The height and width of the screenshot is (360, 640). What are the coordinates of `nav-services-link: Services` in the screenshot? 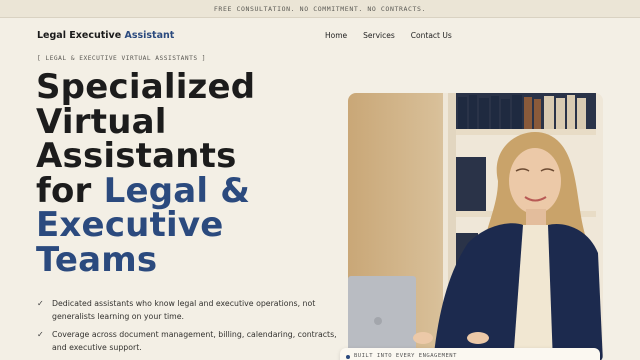 It's located at (379, 35).